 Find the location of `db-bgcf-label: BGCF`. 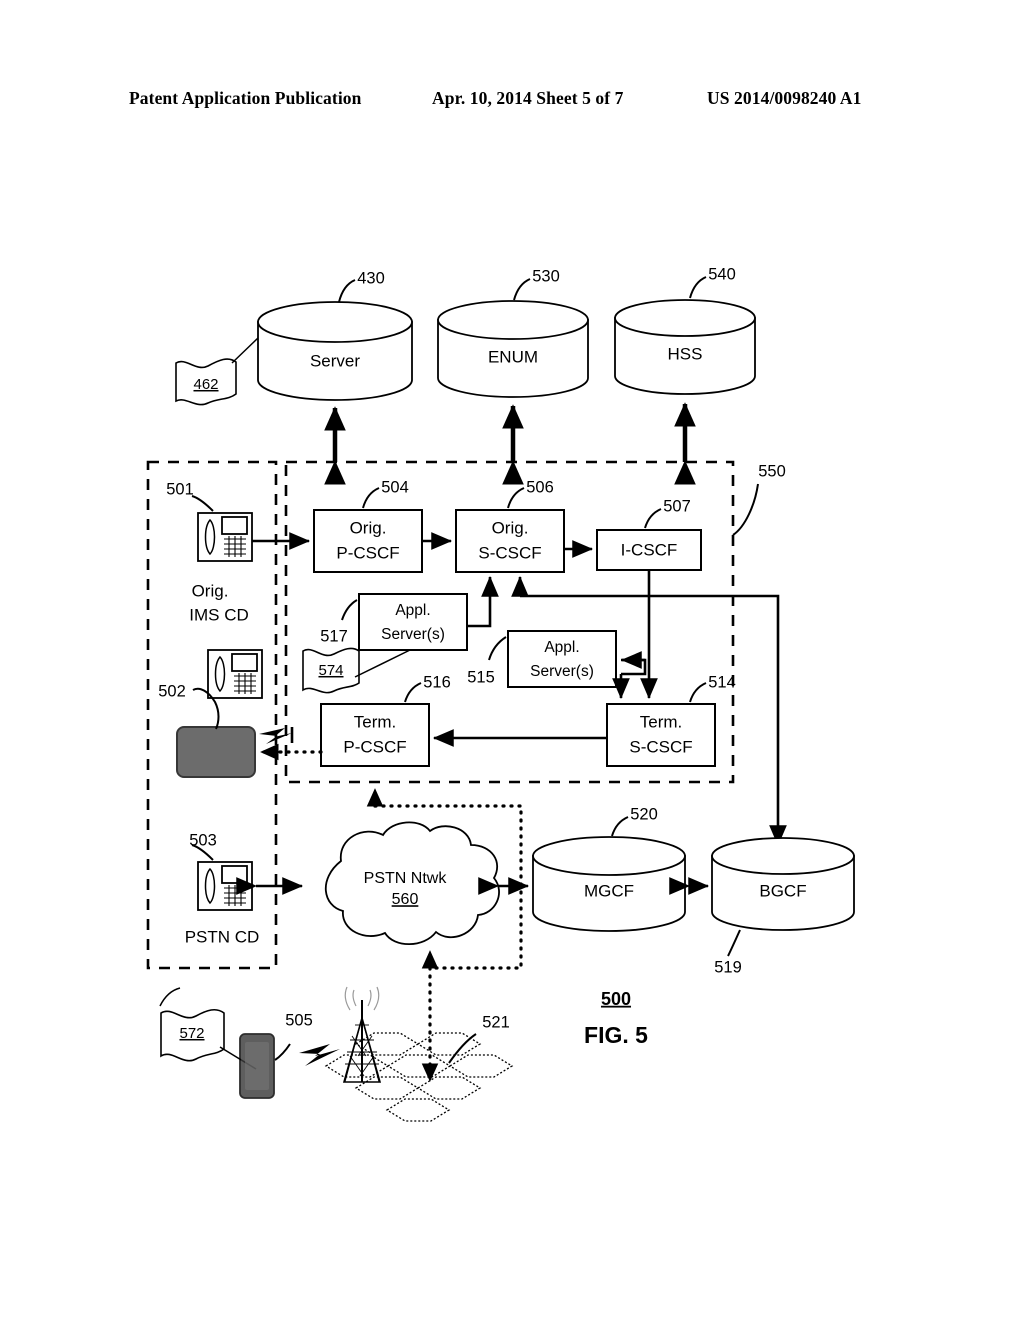

db-bgcf-label: BGCF is located at coordinates (782, 890).